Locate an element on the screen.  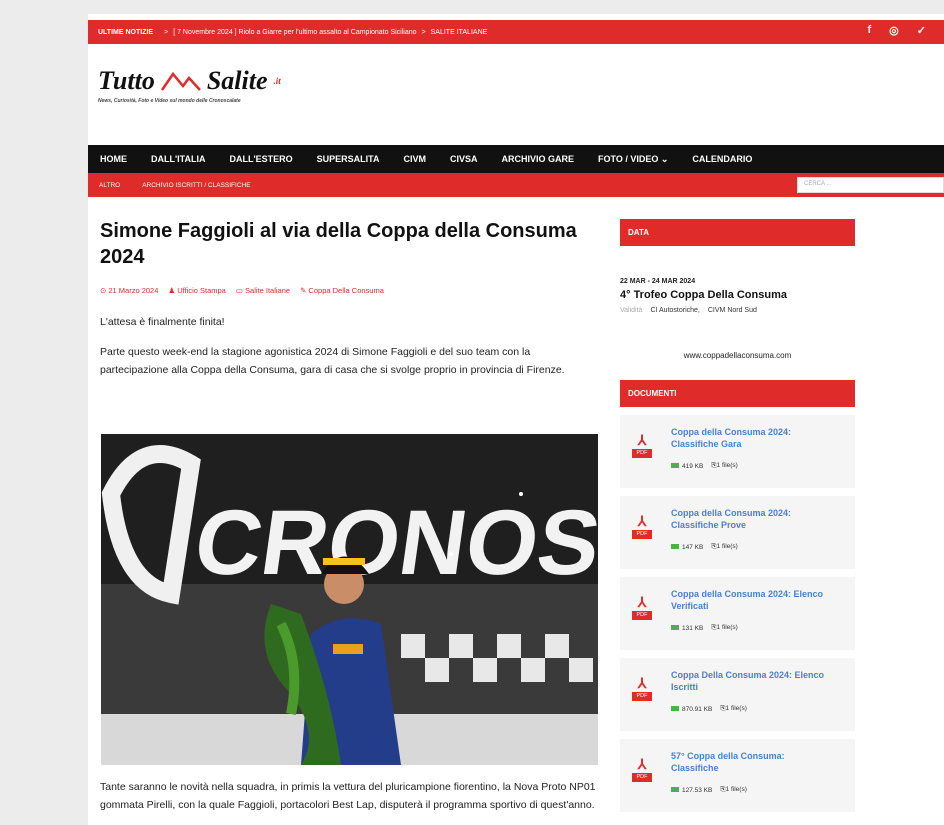
article-paragraph-1: L'attesa è finalmente finita! is located at coordinates (162, 322).